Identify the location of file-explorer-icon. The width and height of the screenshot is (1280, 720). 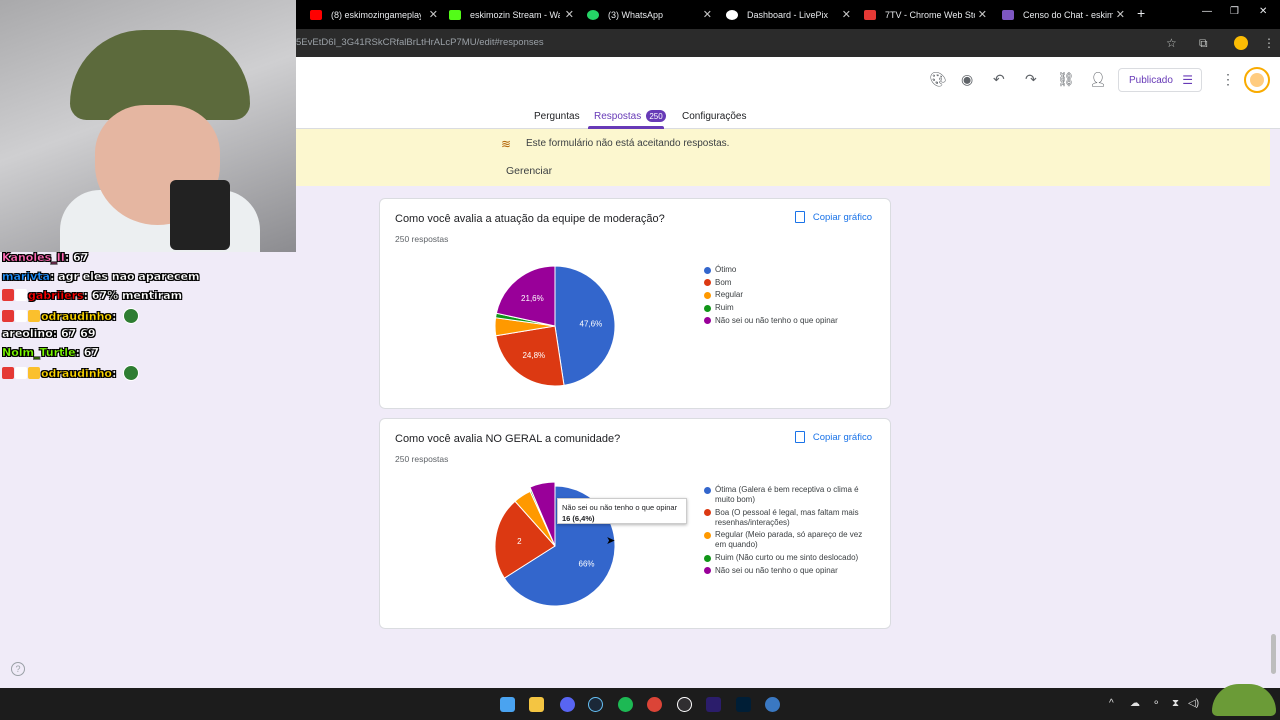
(536, 704).